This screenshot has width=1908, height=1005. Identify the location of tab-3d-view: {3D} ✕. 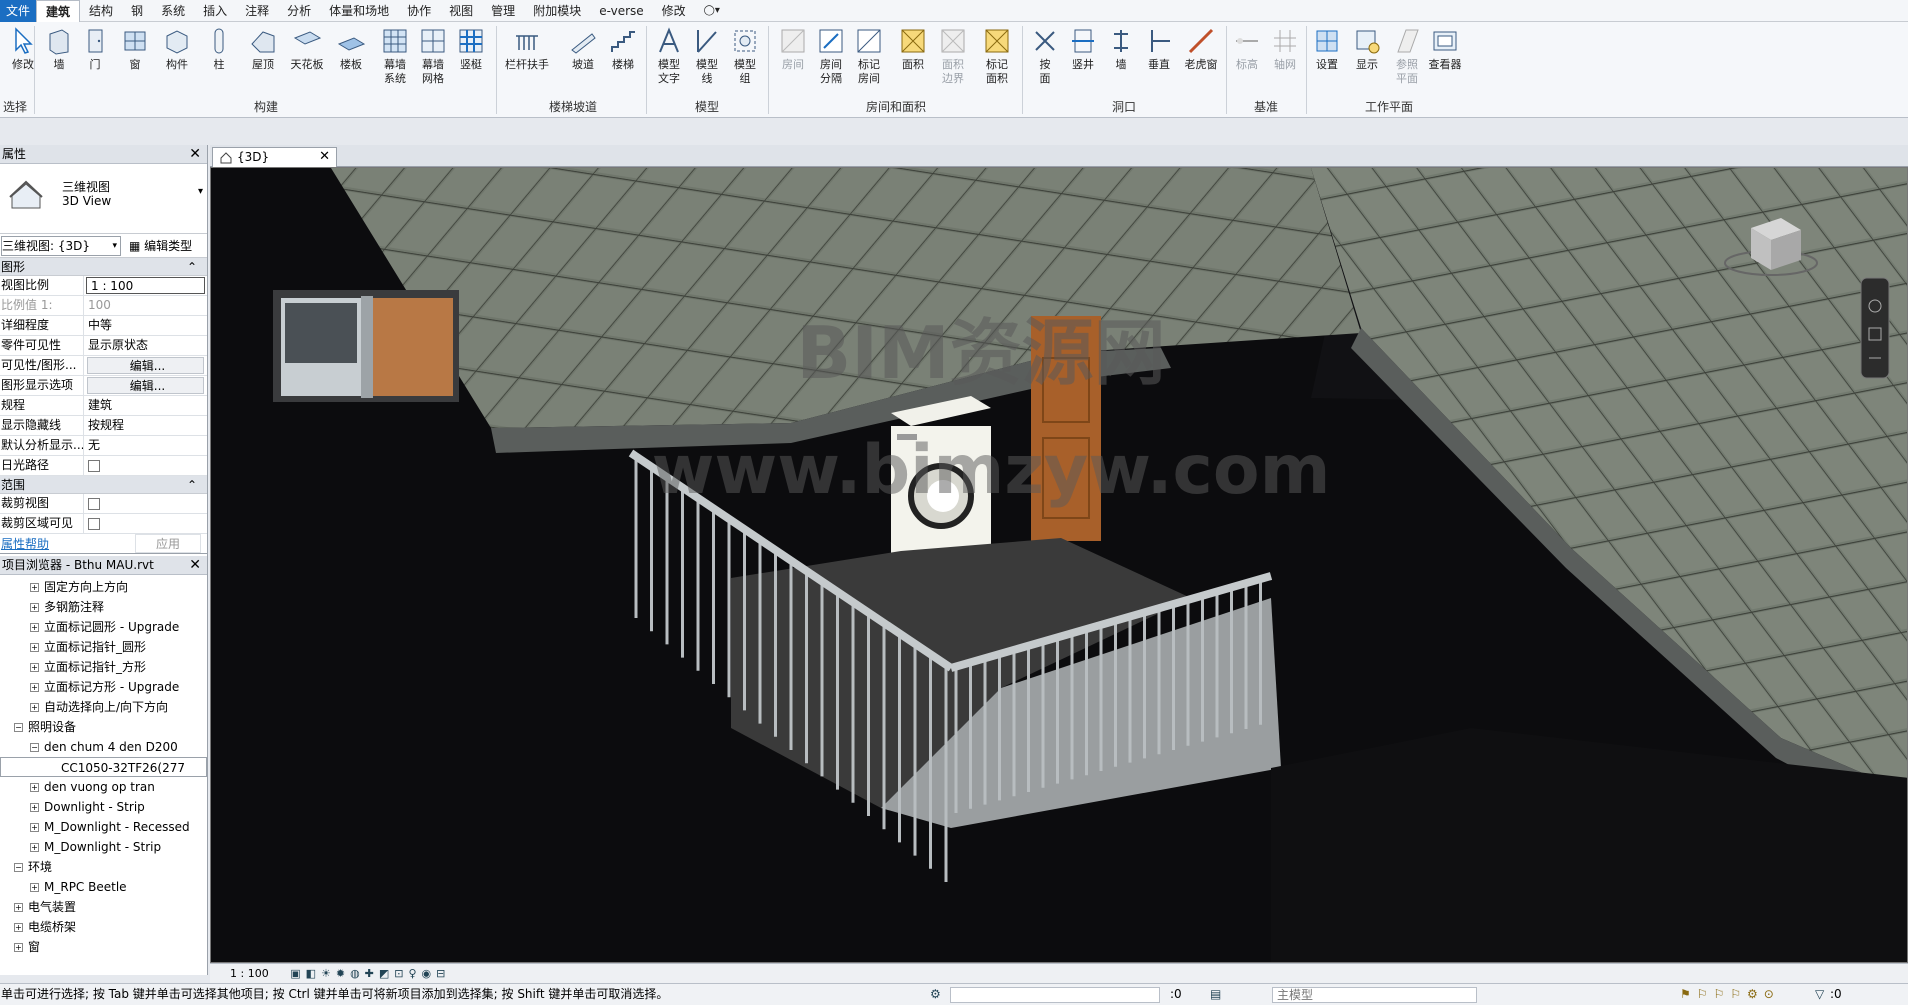
(274, 157).